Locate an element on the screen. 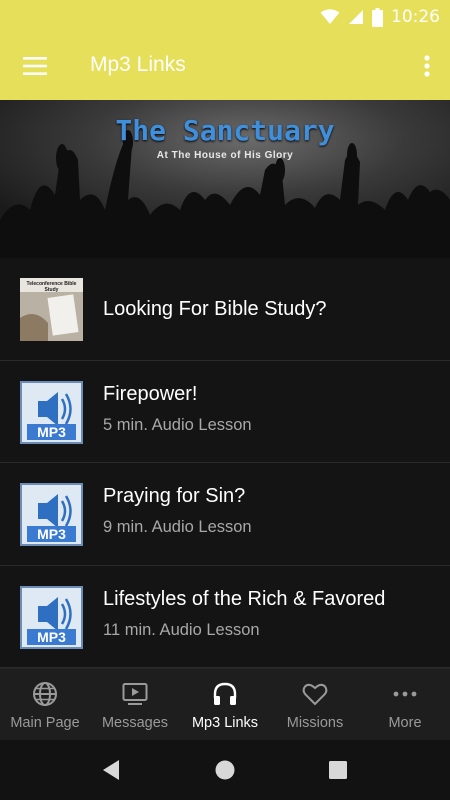  more-dots-icon is located at coordinates (405, 694).